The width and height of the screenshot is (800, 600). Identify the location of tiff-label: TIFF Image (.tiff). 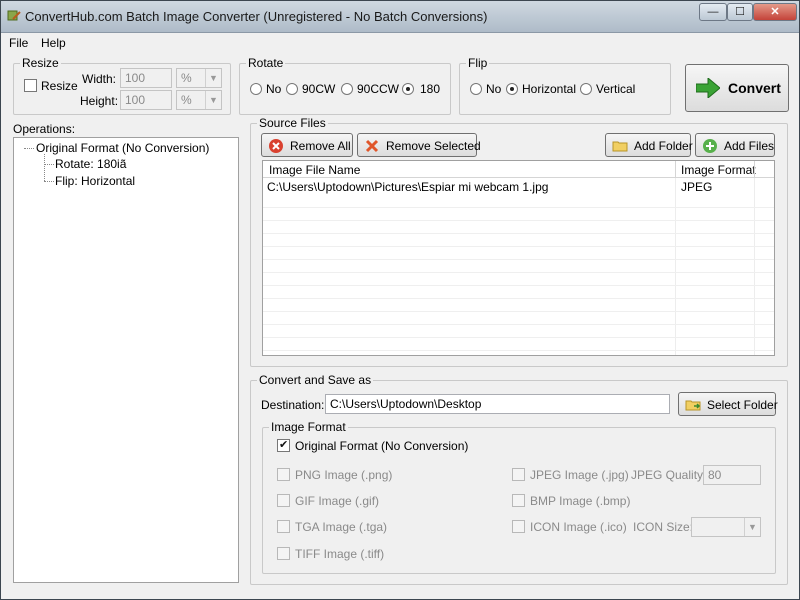
(340, 554).